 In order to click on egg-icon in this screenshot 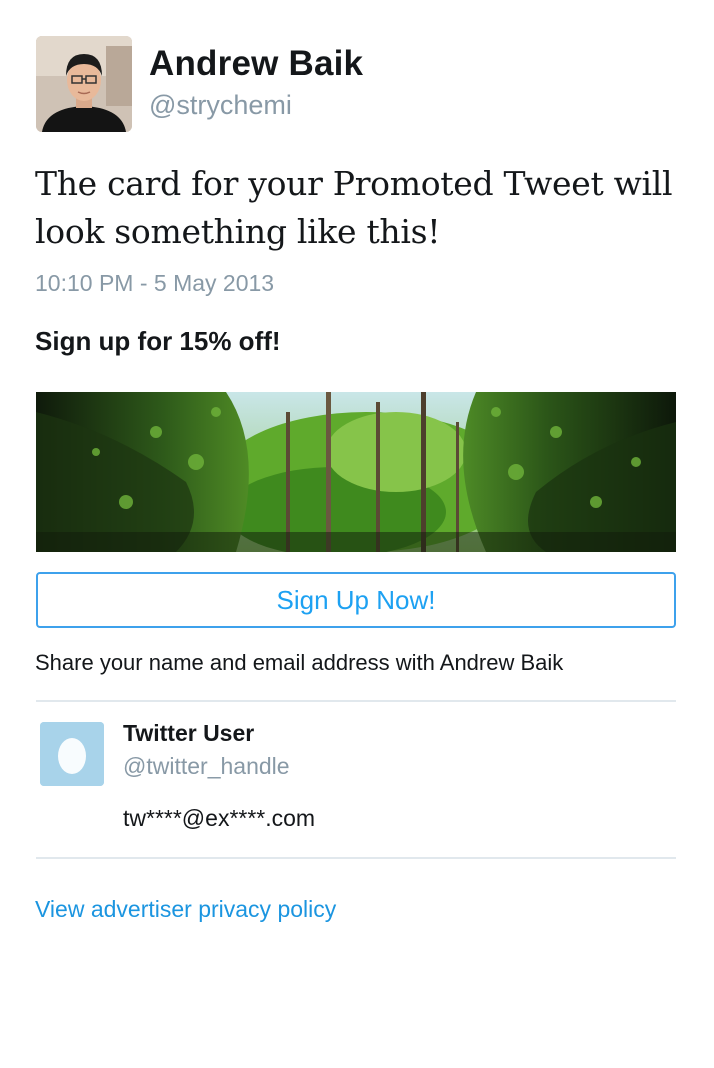, I will do `click(72, 754)`.